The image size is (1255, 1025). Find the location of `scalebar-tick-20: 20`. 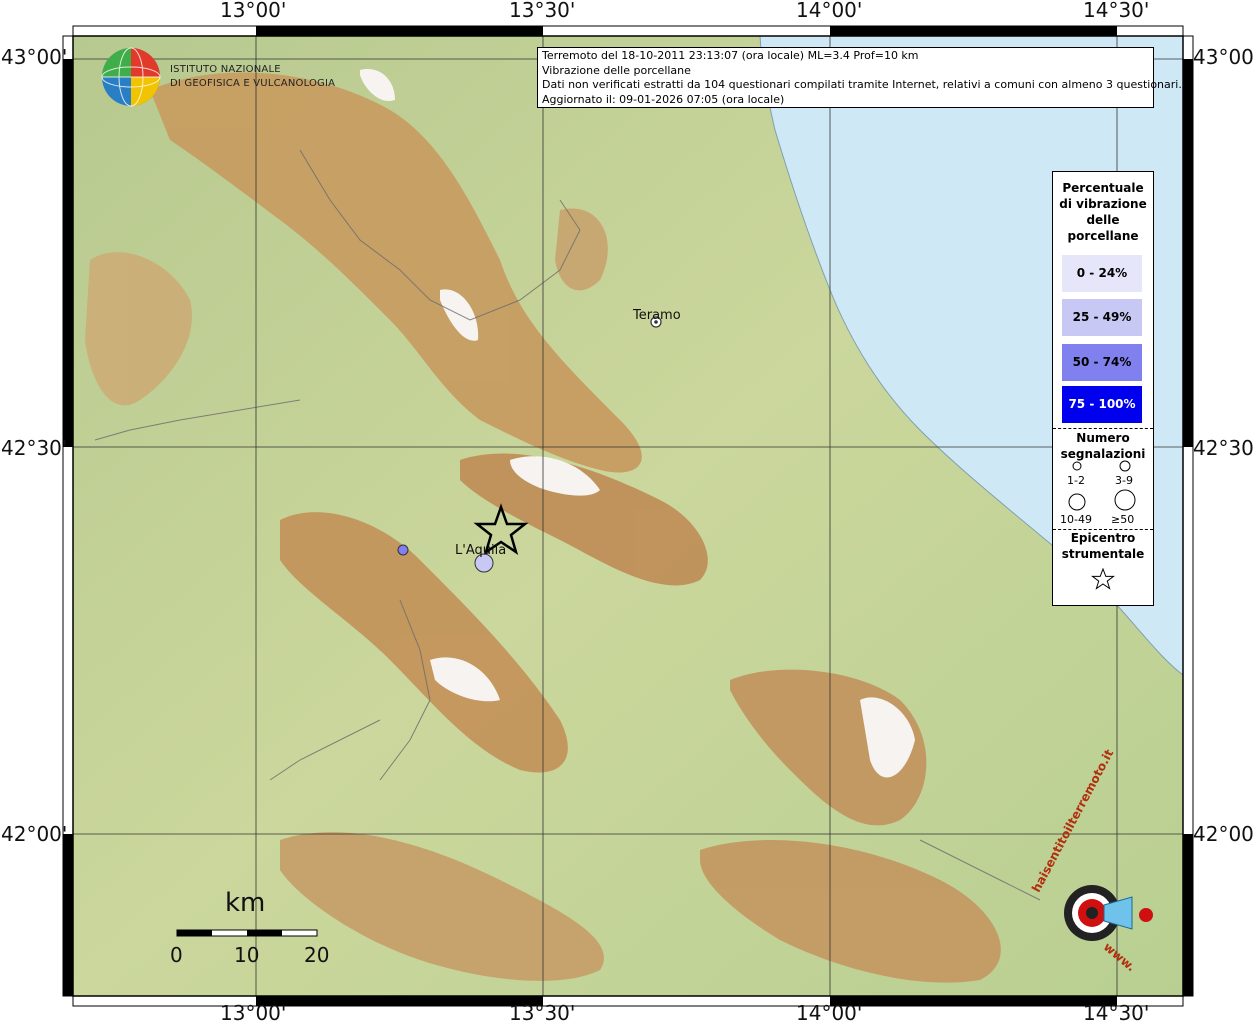

scalebar-tick-20: 20 is located at coordinates (317, 955).